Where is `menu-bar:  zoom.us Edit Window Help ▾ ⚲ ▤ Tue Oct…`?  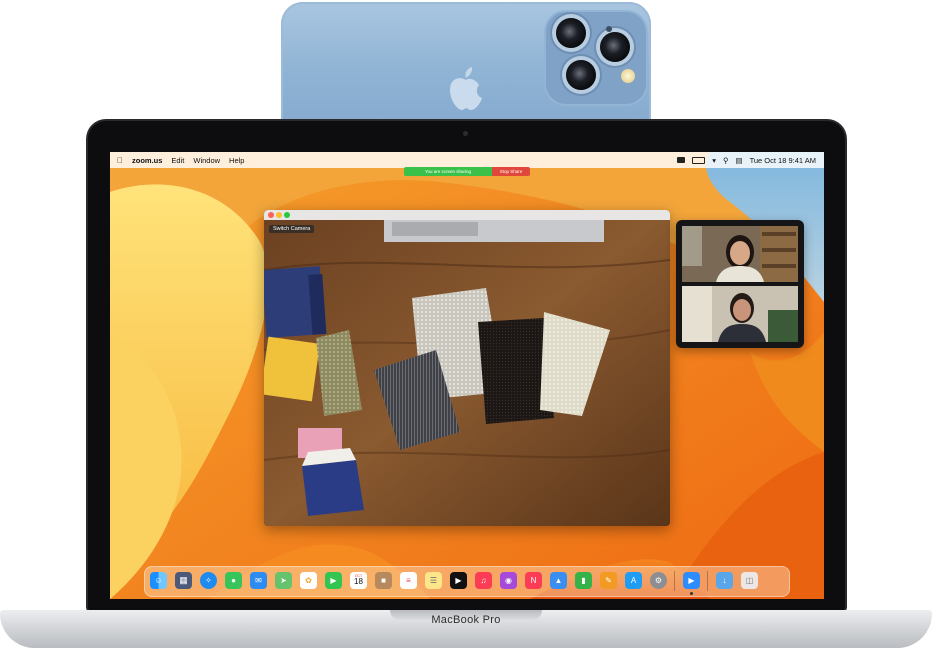
menu-bar:  zoom.us Edit Window Help ▾ ⚲ ▤ Tue Oct… is located at coordinates (467, 160).